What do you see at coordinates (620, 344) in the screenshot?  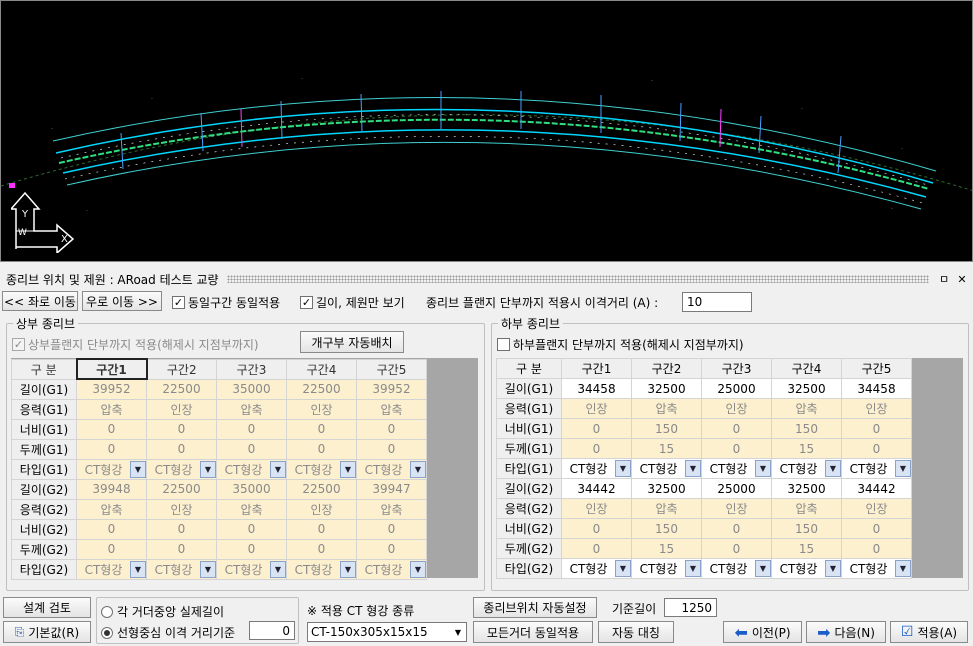 I see `lower-flange-checkbox: 하부플랜지 단부까지 적용(해제시 지점부까지)` at bounding box center [620, 344].